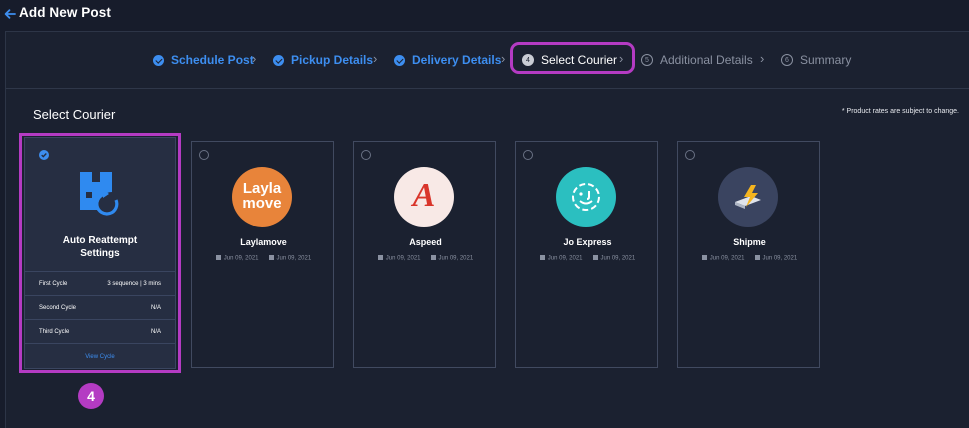 The width and height of the screenshot is (969, 428). What do you see at coordinates (74, 114) in the screenshot?
I see `section-title: Select Courier` at bounding box center [74, 114].